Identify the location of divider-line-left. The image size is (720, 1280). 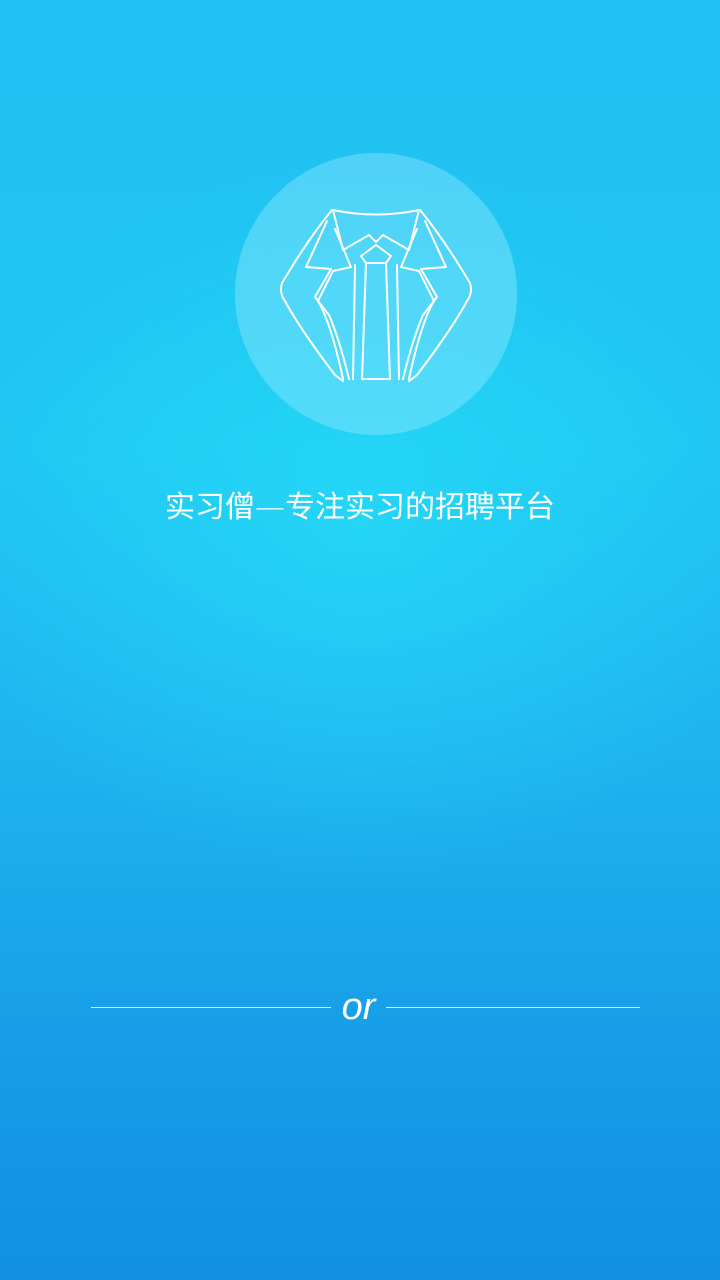
(211, 1007).